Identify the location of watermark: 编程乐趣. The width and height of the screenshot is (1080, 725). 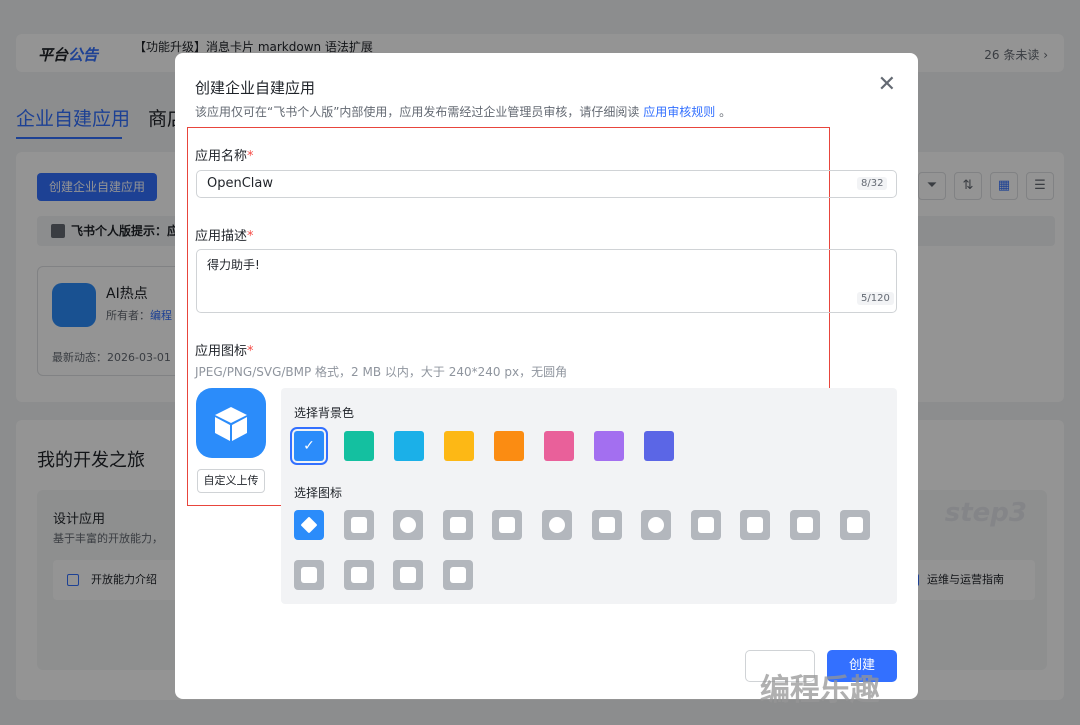
(820, 690).